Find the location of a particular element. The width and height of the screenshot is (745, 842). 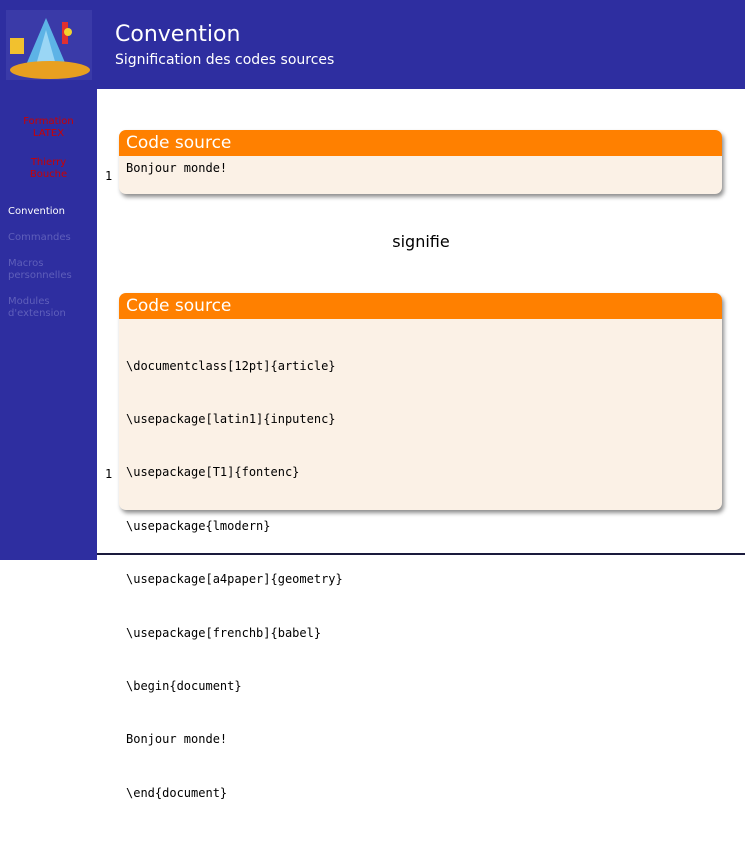

bottom-divider is located at coordinates (421, 554).